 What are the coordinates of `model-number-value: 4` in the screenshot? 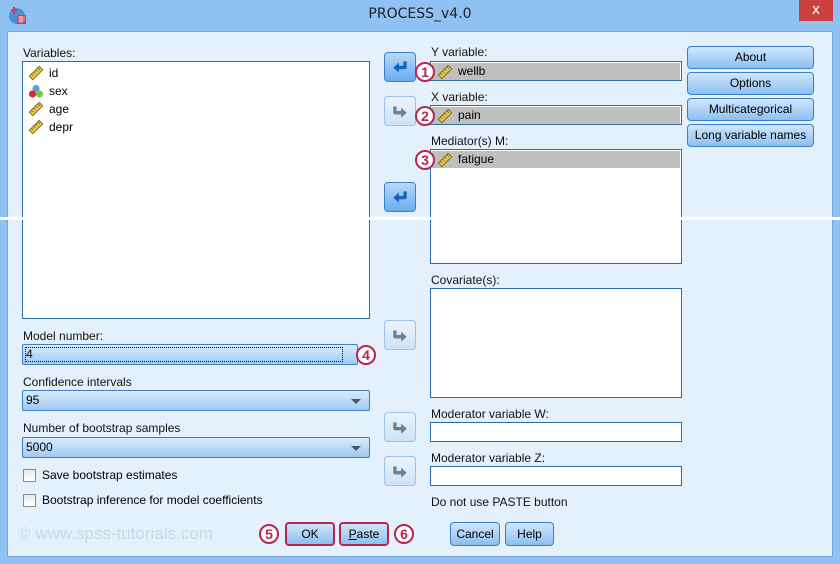 It's located at (29, 354).